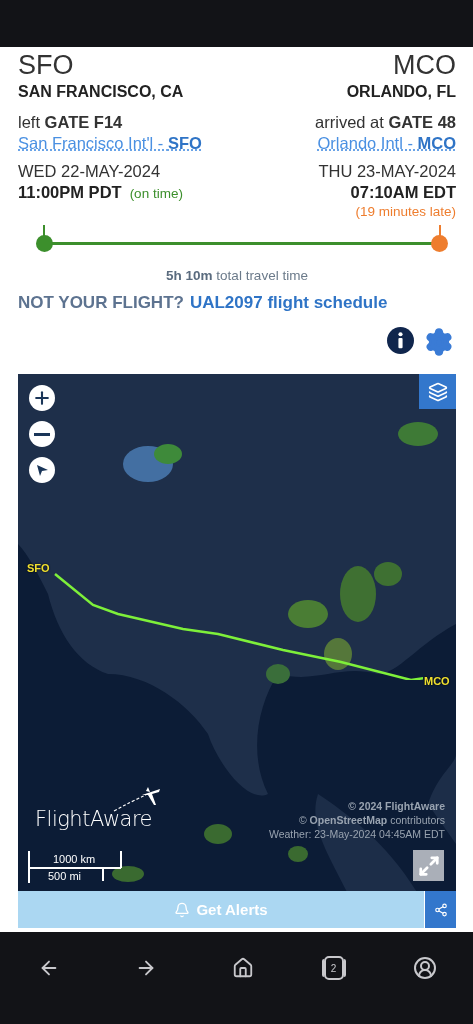 The height and width of the screenshot is (1024, 473). I want to click on attribution-text: Weather: 23-May-2024 04:45AM EDT, so click(356, 834).